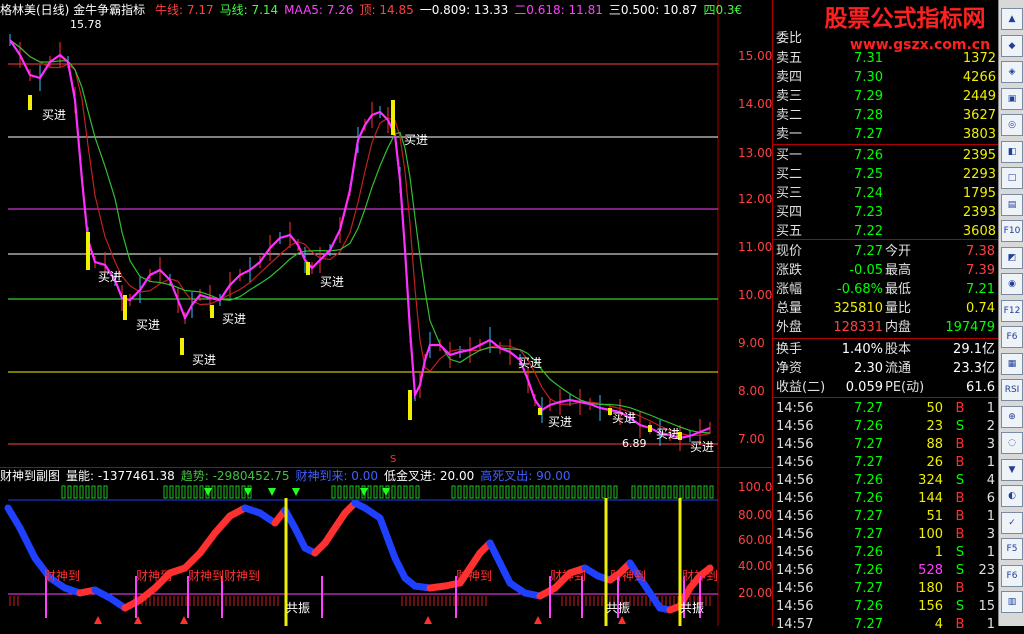  Describe the element at coordinates (960, 408) in the screenshot. I see `tick-side: B` at that location.